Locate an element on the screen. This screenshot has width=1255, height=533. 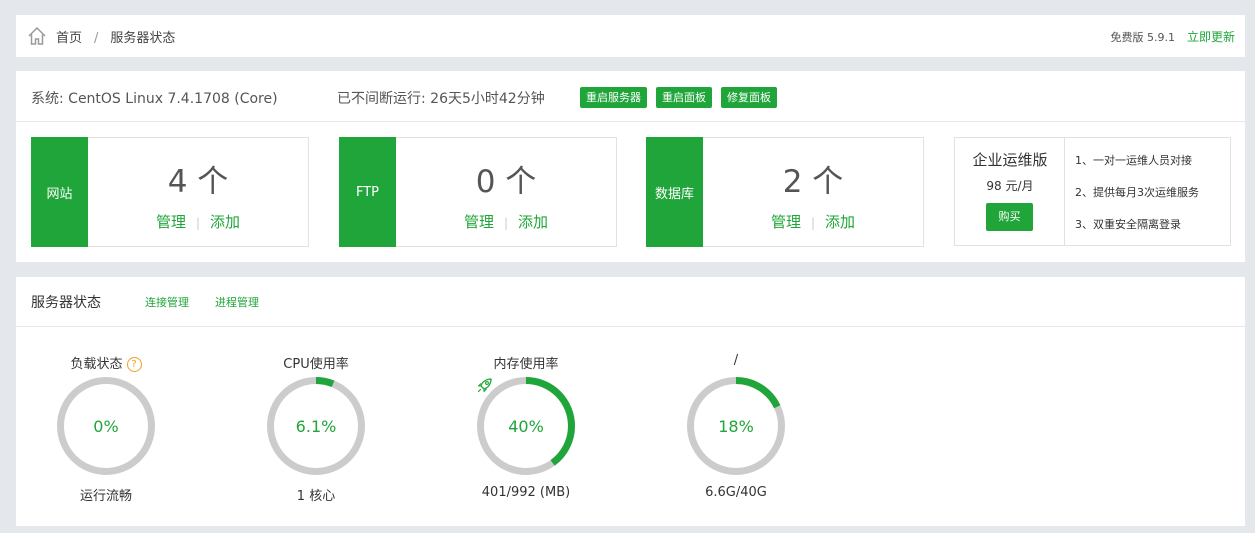
enterprise-feature: 3、双重安全隔离登录 is located at coordinates (1128, 224).